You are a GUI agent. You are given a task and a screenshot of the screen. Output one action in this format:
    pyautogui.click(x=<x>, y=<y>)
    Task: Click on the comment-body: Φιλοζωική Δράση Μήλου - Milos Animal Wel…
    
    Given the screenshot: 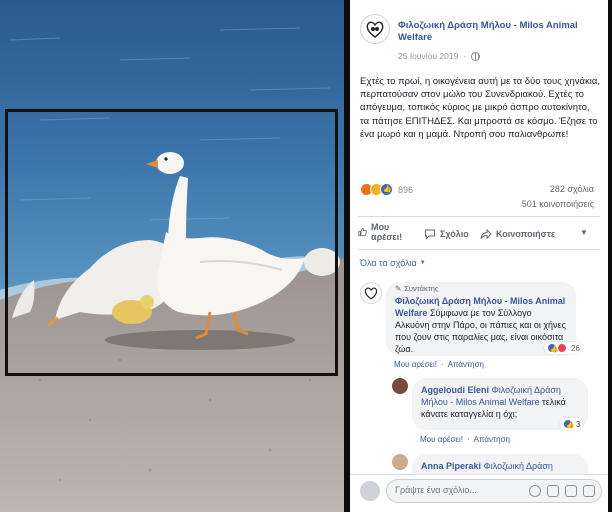 What is the action you would take?
    pyautogui.click(x=481, y=325)
    